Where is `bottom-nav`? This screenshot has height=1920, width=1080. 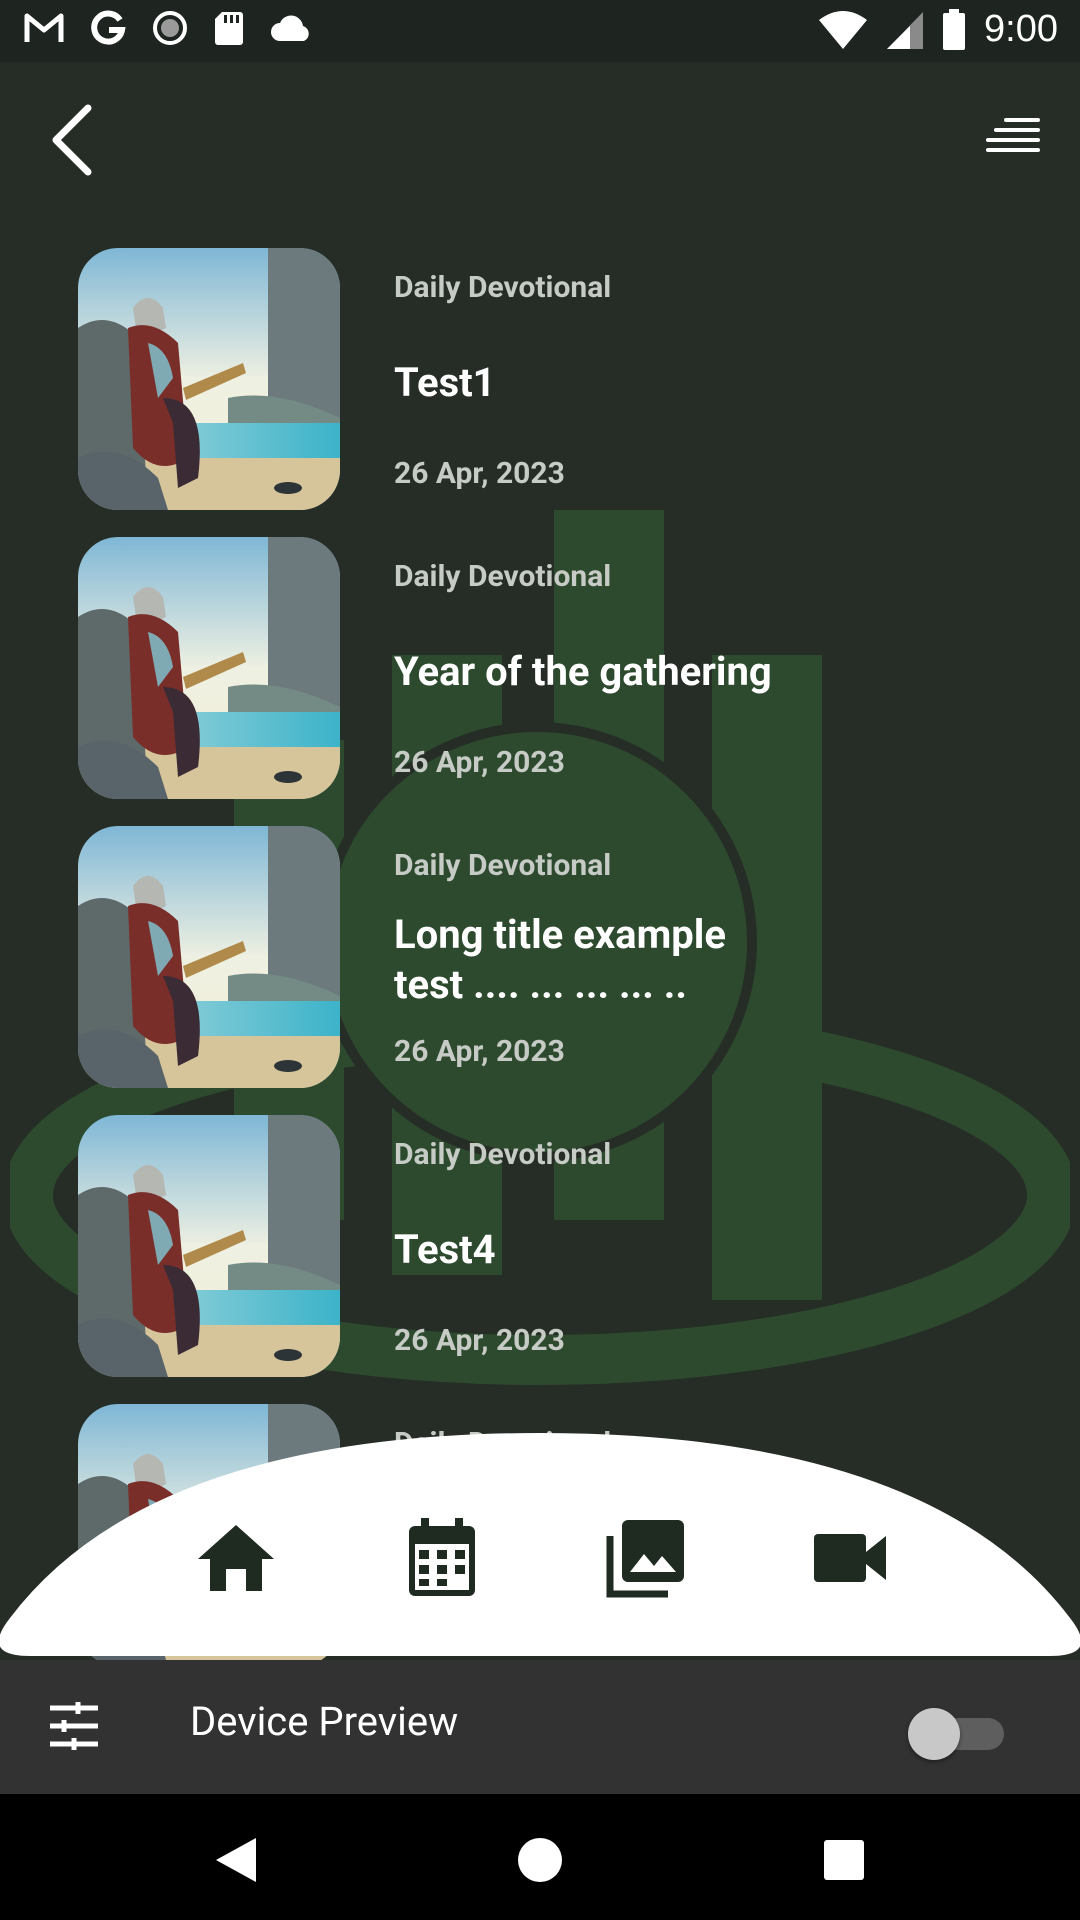 bottom-nav is located at coordinates (540, 1558).